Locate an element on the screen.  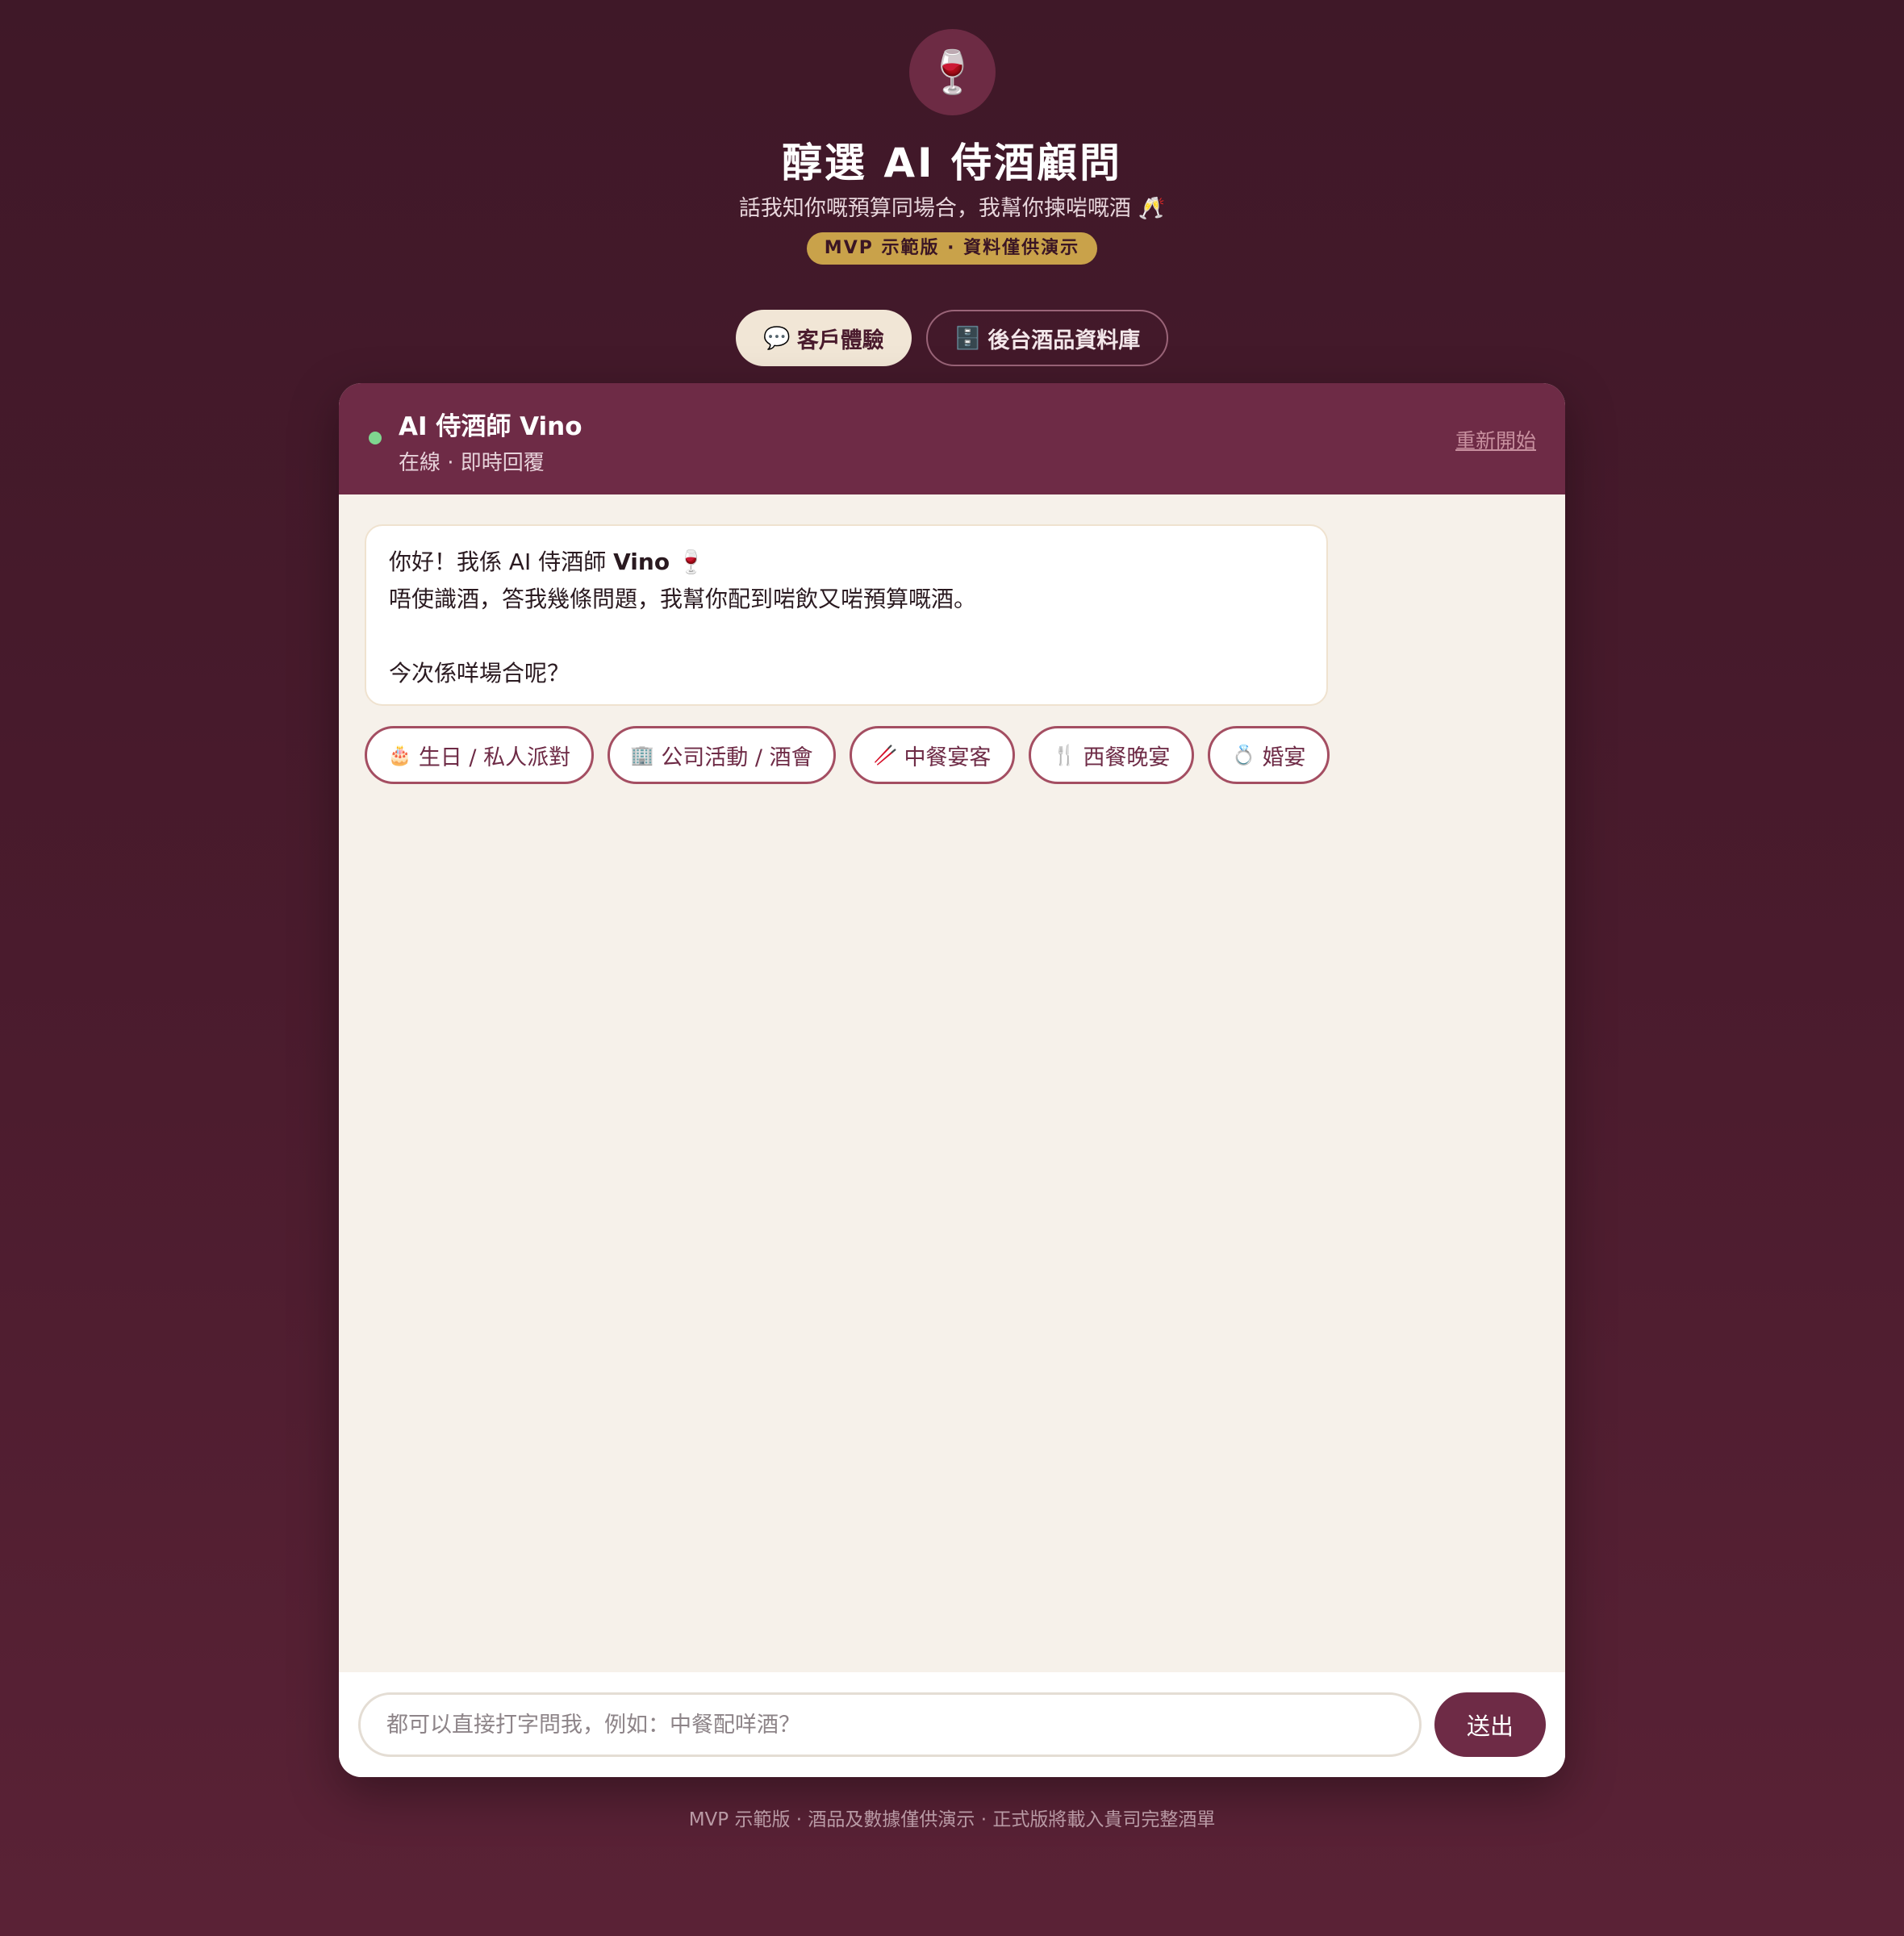
ring-icon: 💍 is located at coordinates (1244, 755).